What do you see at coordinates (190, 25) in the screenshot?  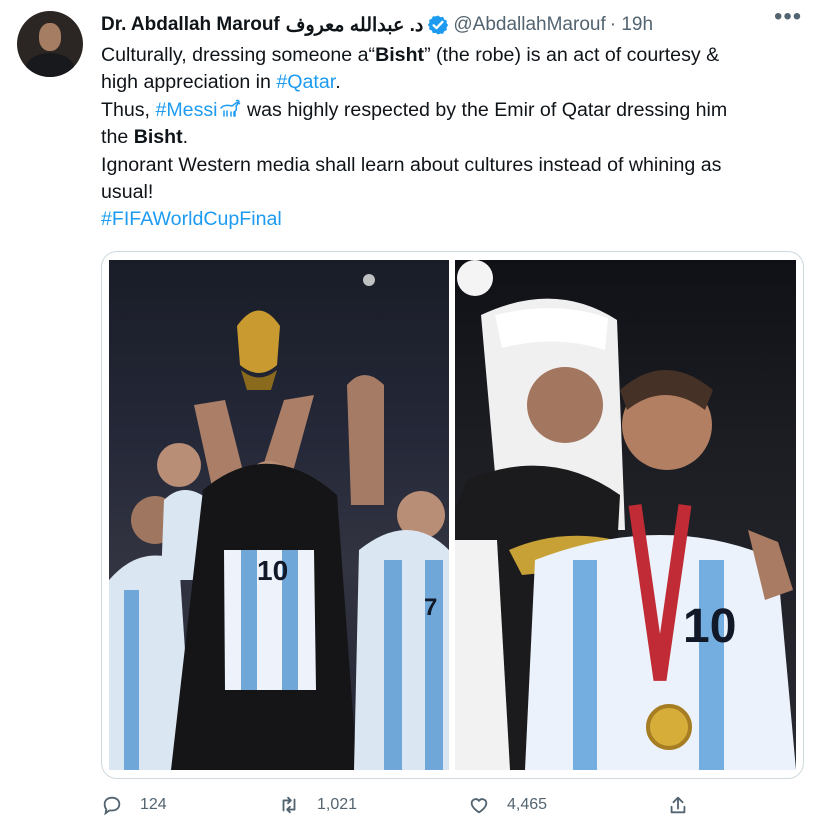 I see `author-name: Dr. Abdallah Marouf` at bounding box center [190, 25].